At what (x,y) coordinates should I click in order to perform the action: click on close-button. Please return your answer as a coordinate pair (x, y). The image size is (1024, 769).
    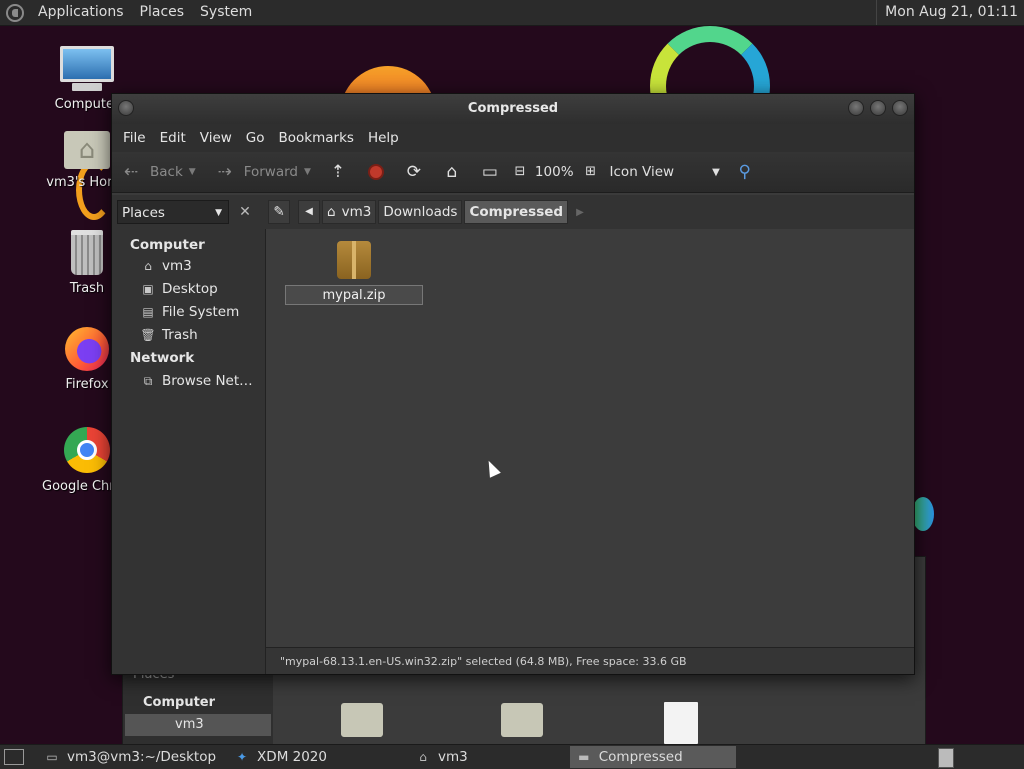
    Looking at the image, I should click on (900, 108).